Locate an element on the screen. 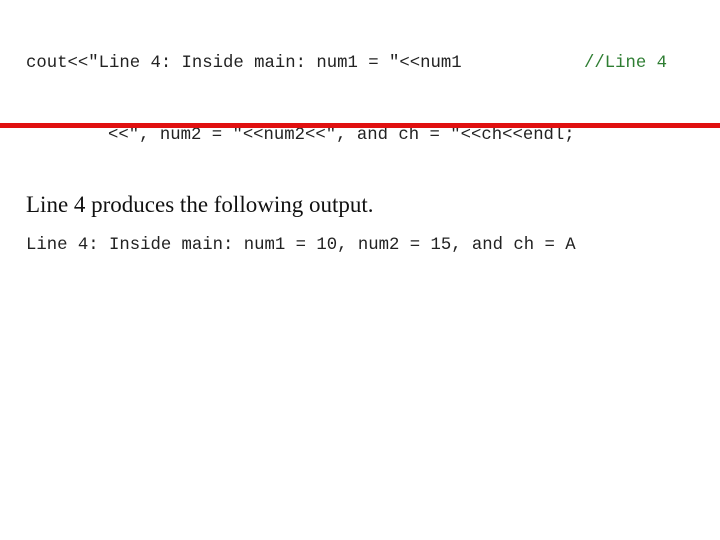 The height and width of the screenshot is (540, 720). code-comment: //Line 4 is located at coordinates (625, 63).